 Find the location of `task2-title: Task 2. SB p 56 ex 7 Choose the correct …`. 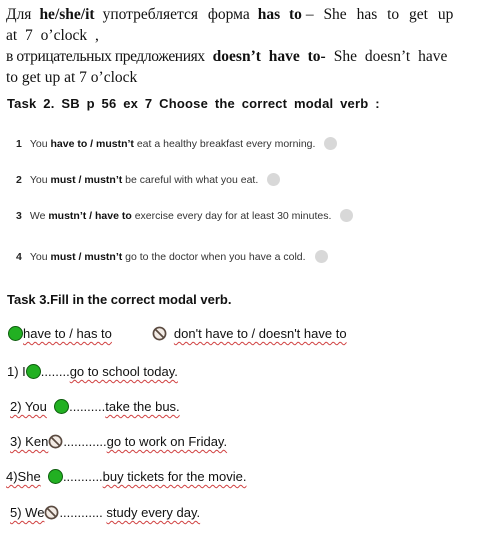

task2-title: Task 2. SB p 56 ex 7 Choose the correct … is located at coordinates (193, 103).